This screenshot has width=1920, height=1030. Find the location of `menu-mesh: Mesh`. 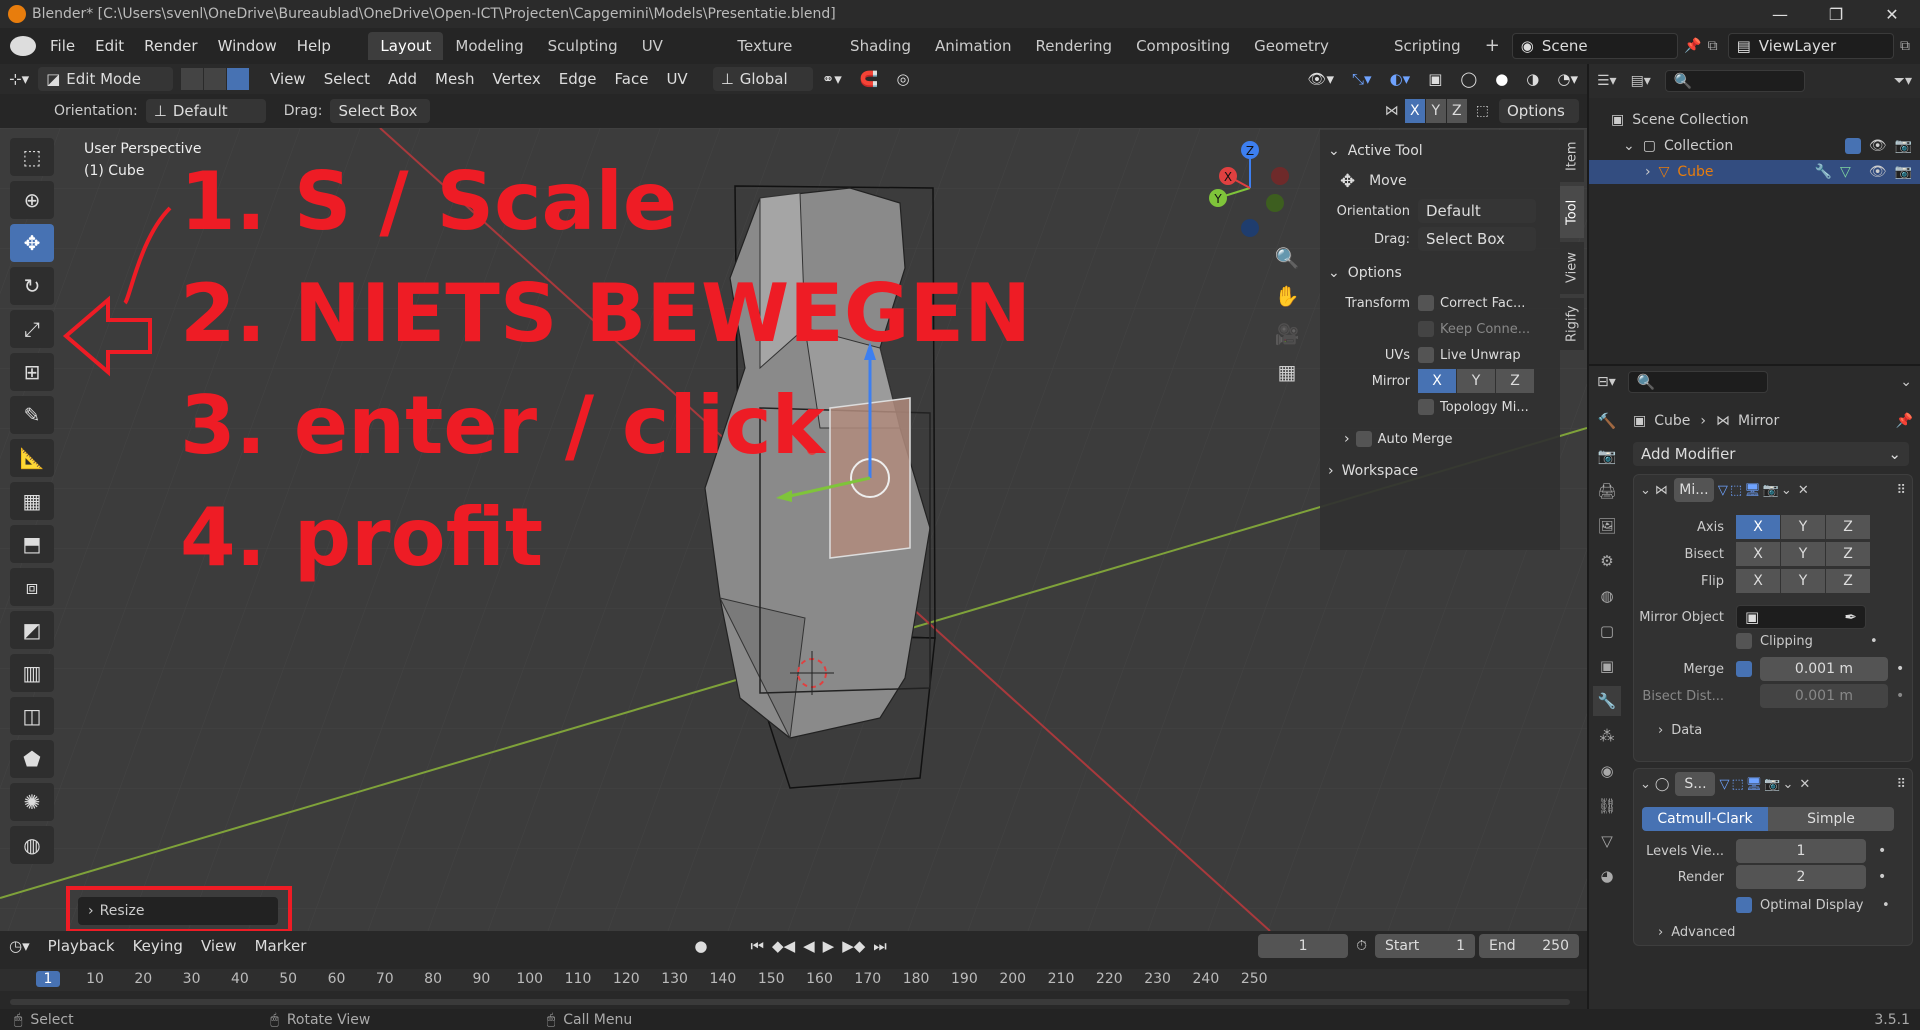

menu-mesh: Mesh is located at coordinates (455, 79).